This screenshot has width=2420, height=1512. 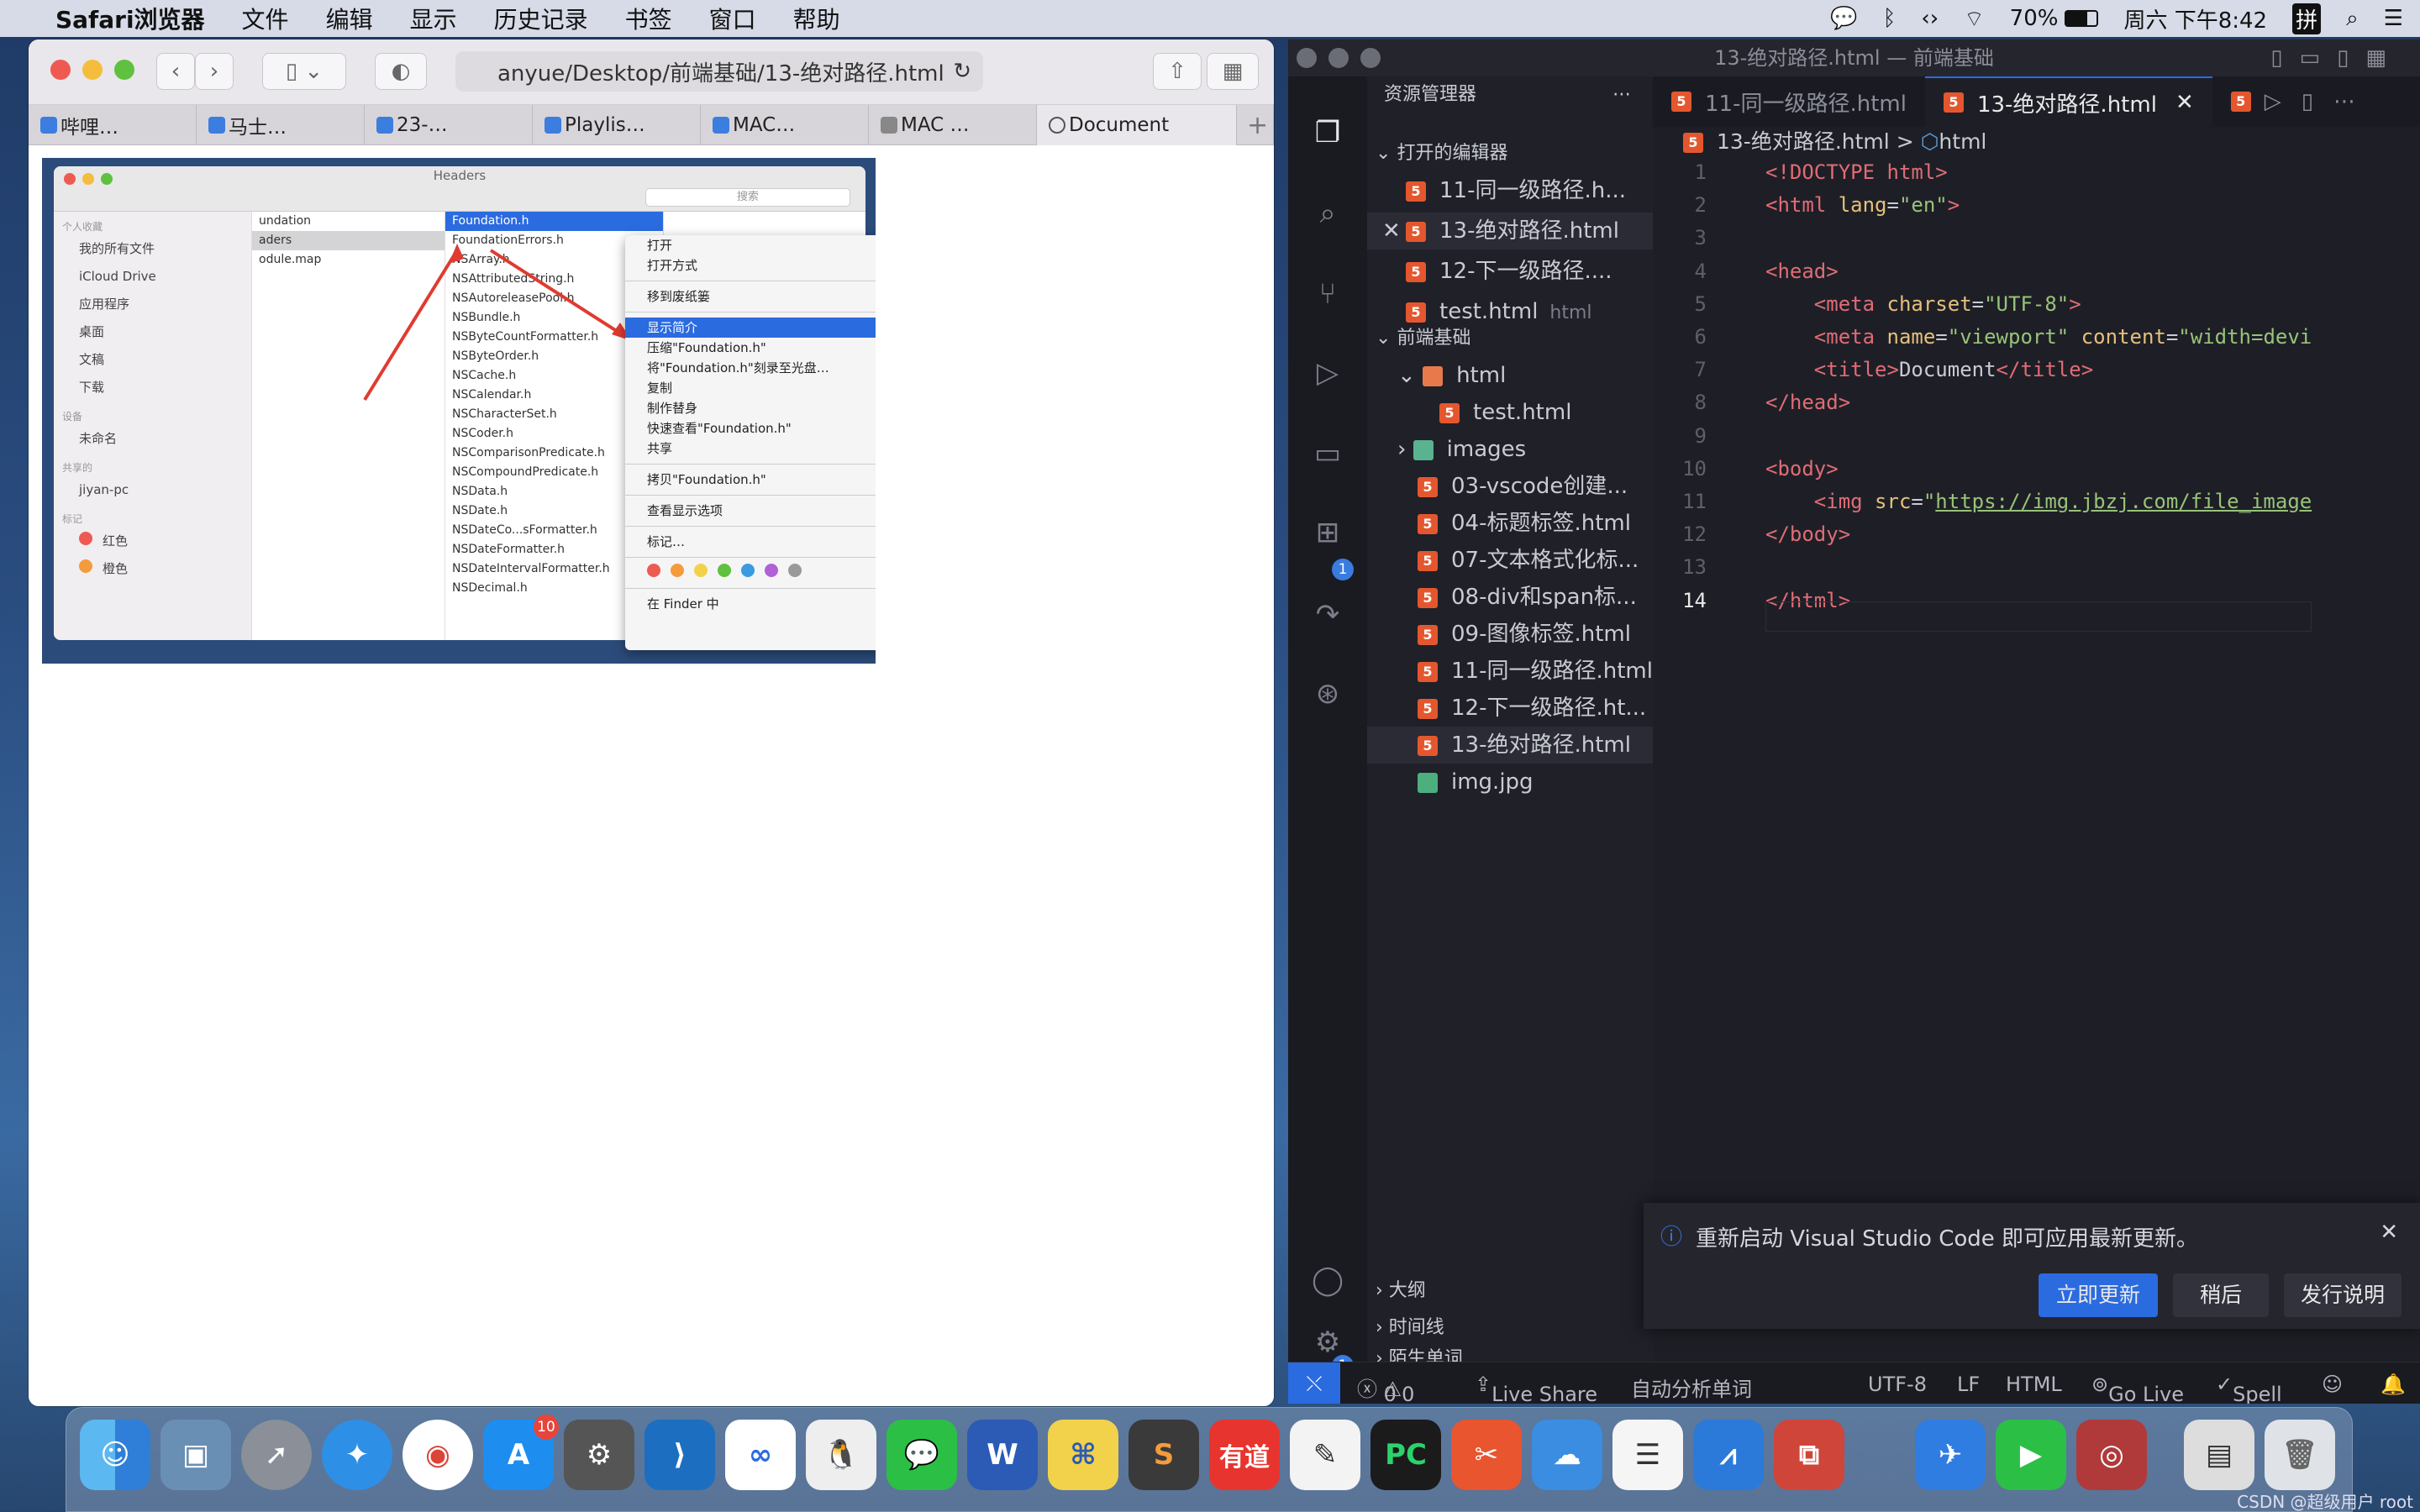 What do you see at coordinates (679, 1455) in the screenshot?
I see `vscode-icon: ⟩` at bounding box center [679, 1455].